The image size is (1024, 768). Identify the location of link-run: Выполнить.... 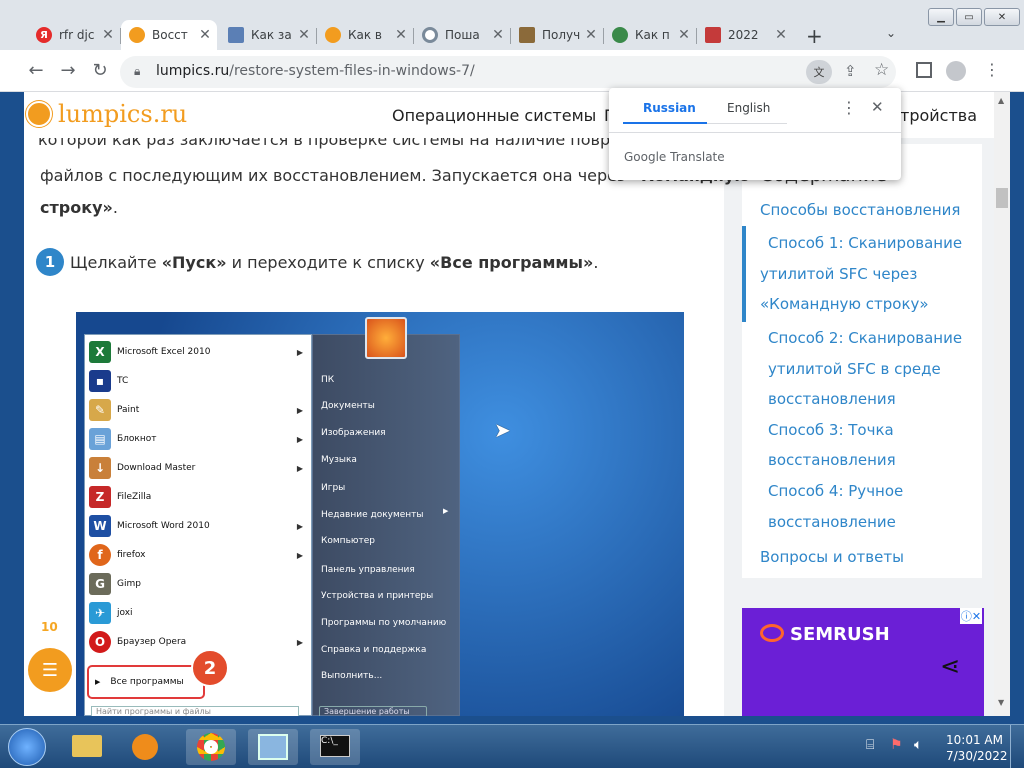
(352, 676).